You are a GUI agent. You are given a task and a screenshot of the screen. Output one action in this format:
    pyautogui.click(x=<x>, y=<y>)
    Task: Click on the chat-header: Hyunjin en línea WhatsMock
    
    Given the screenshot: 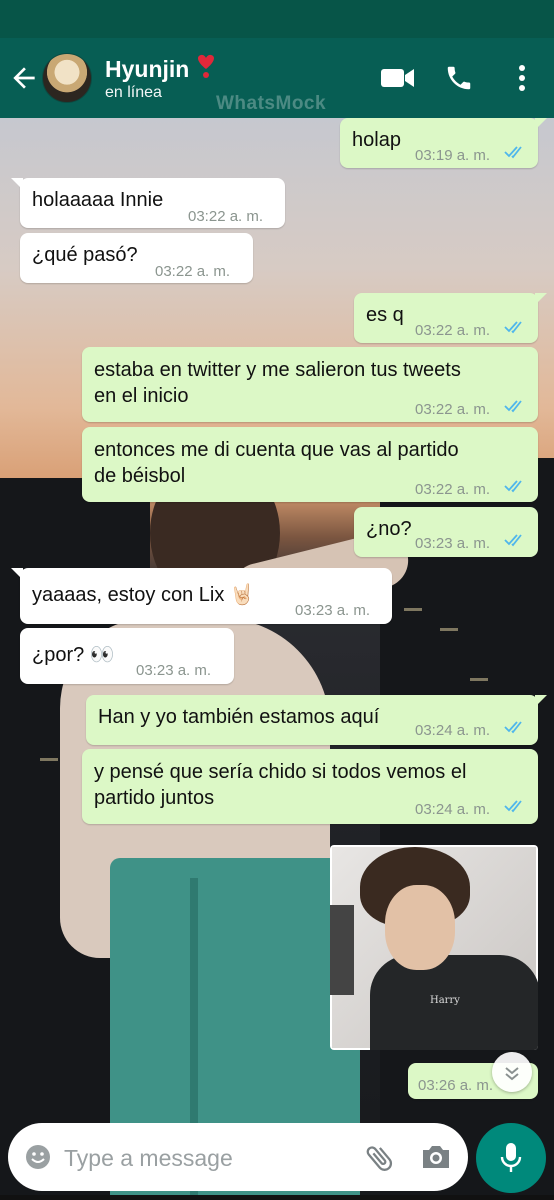 What is the action you would take?
    pyautogui.click(x=277, y=78)
    